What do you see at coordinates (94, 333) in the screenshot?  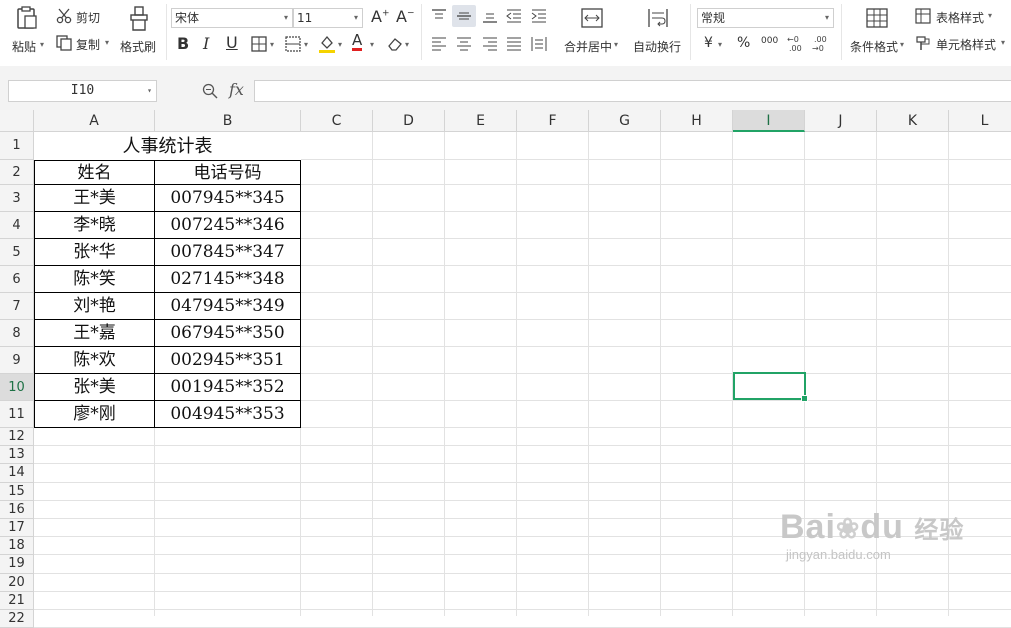 I see `cell-name: 王*嘉` at bounding box center [94, 333].